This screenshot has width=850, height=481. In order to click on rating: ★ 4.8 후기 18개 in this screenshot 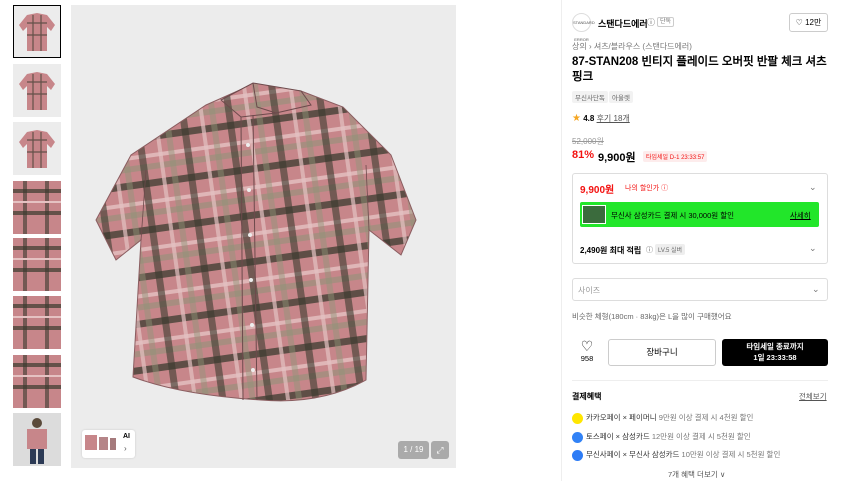, I will do `click(601, 118)`.